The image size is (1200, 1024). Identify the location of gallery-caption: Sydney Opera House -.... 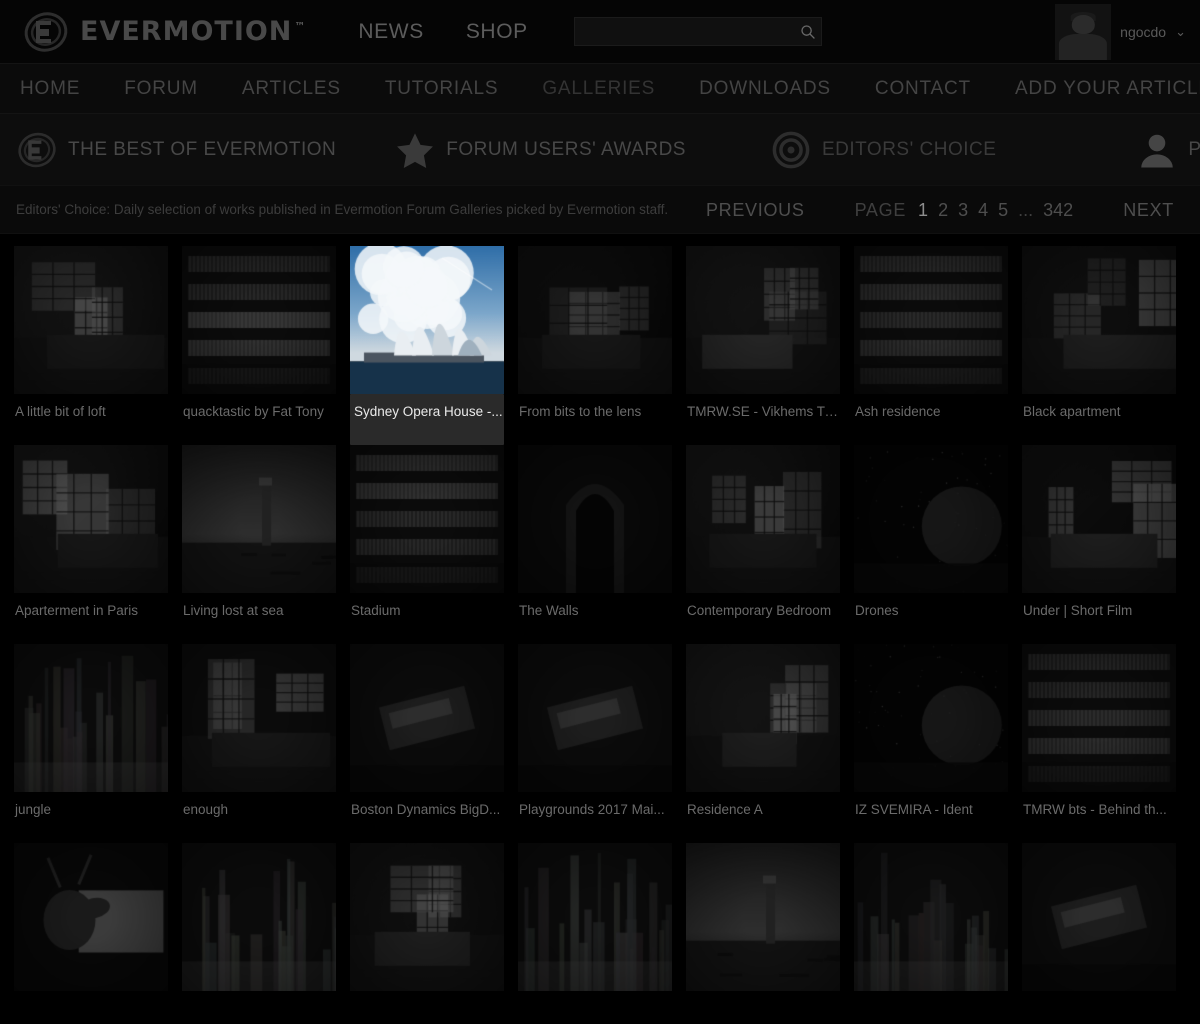
(427, 419).